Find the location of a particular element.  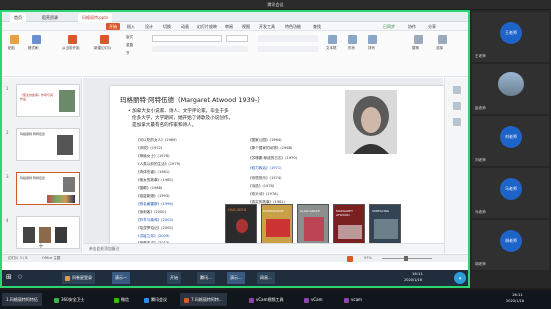

work-item: 《珀涅罗珀记》(2005) is located at coordinates (155, 228).